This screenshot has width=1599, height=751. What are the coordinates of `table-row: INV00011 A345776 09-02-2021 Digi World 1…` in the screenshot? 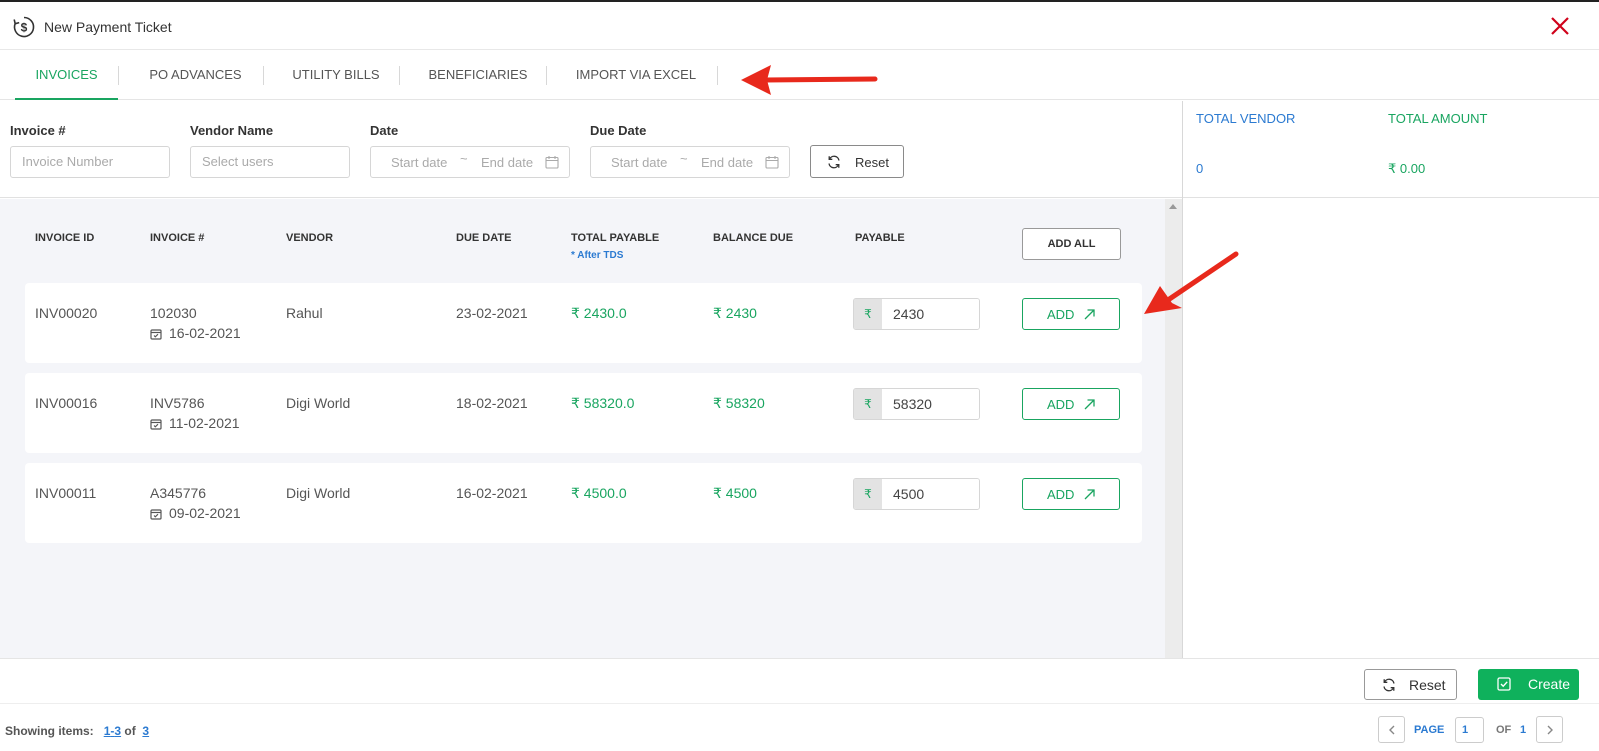 It's located at (583, 503).